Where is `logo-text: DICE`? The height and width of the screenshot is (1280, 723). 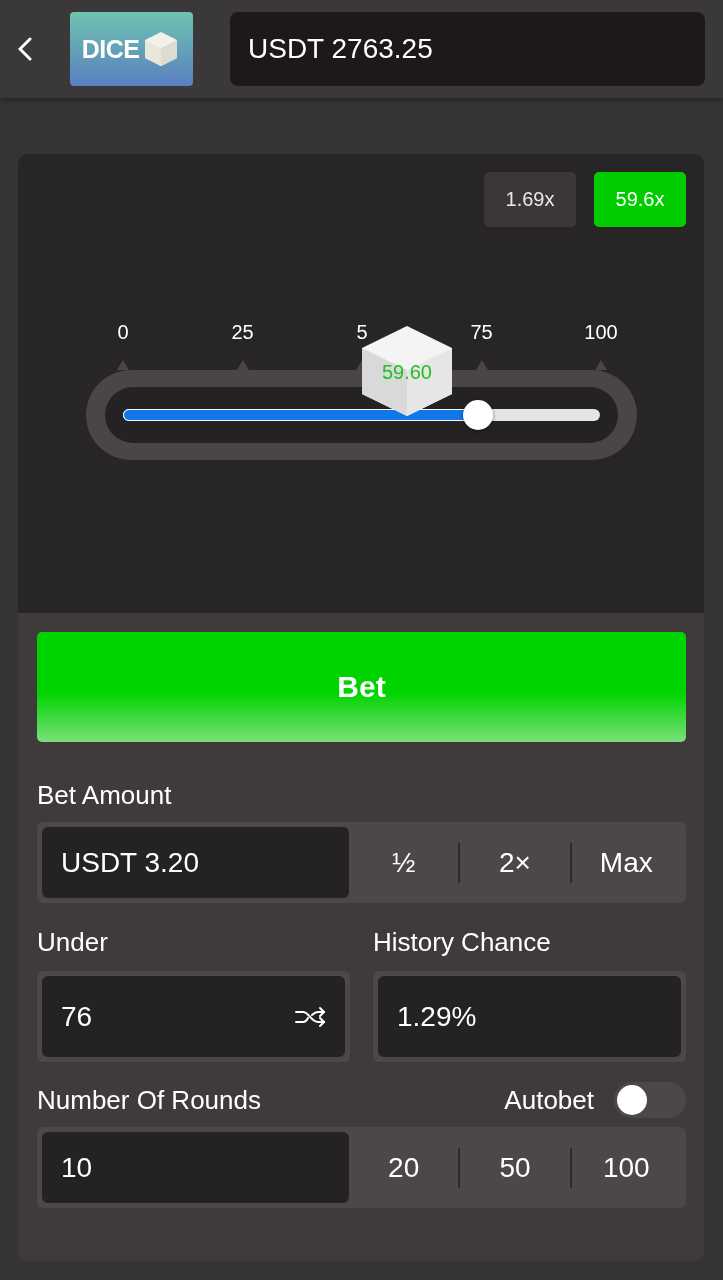 logo-text: DICE is located at coordinates (110, 49).